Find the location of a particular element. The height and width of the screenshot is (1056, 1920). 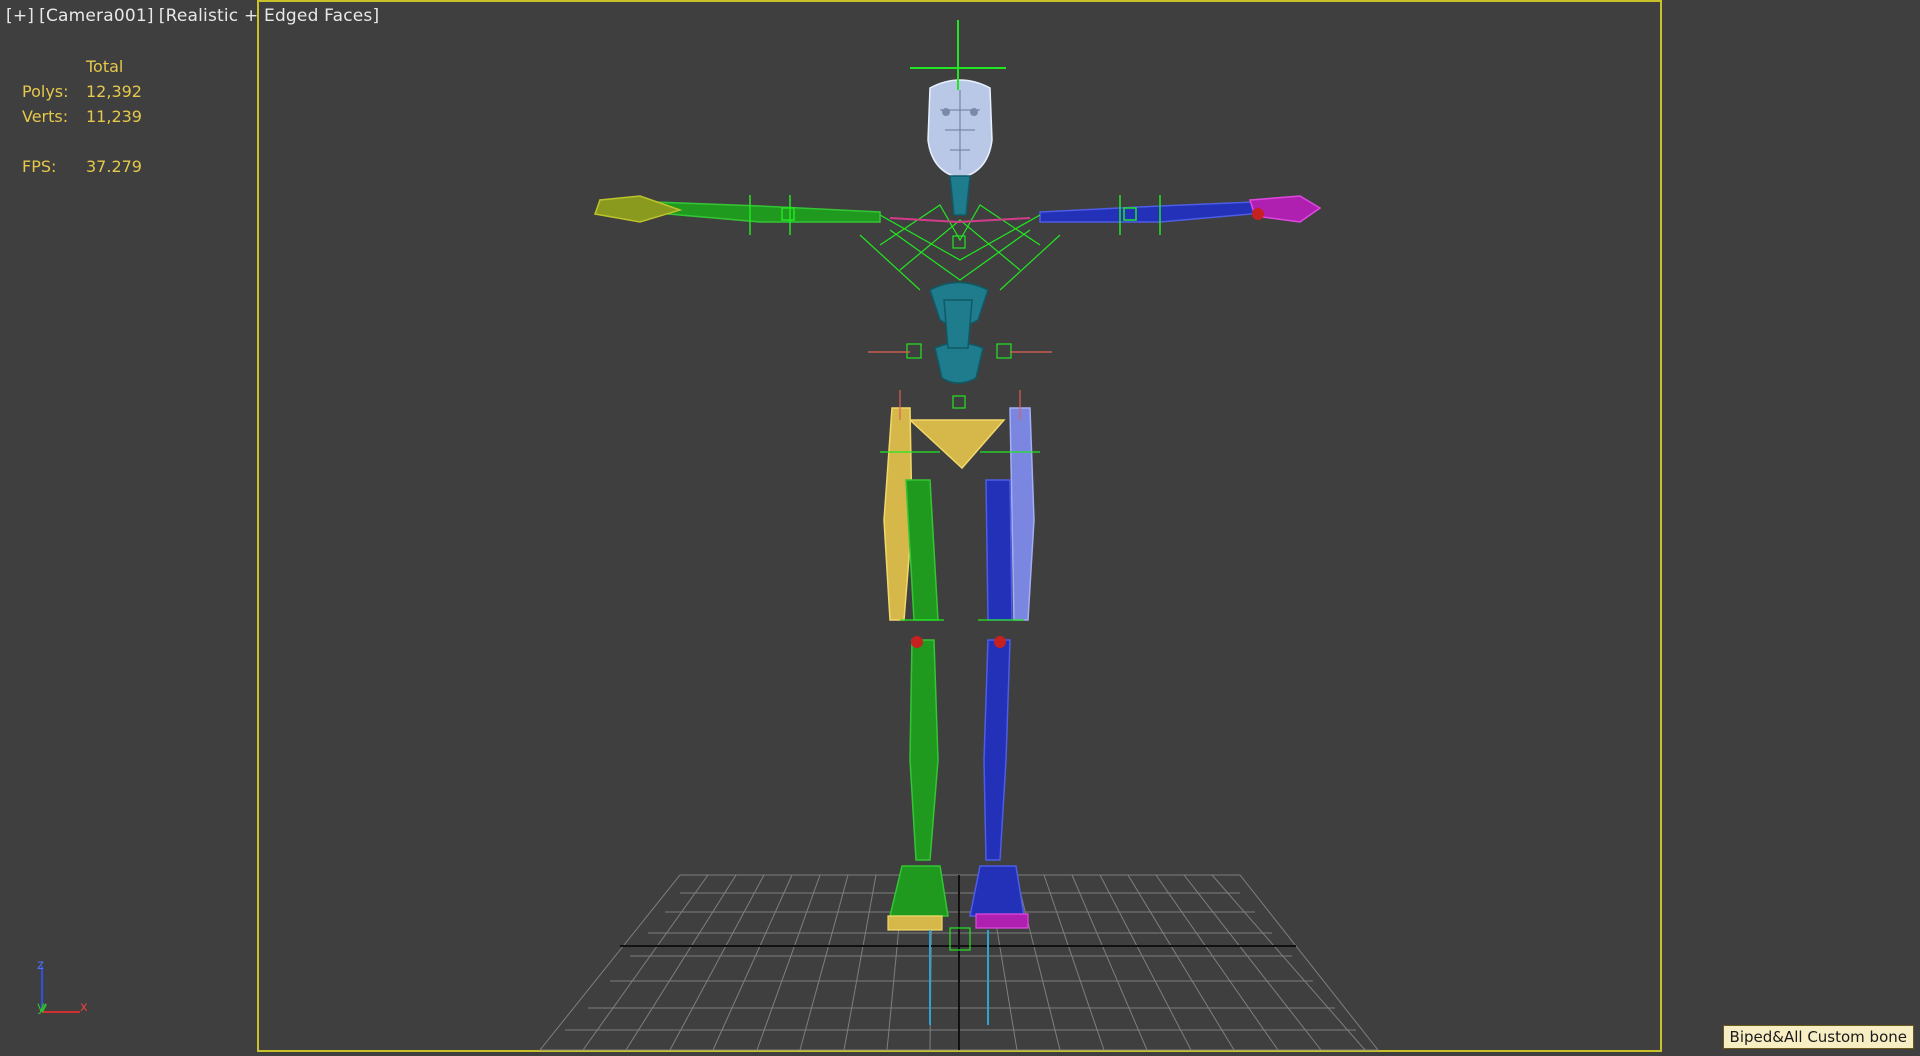

world-axis-gizmo is located at coordinates (60, 989).